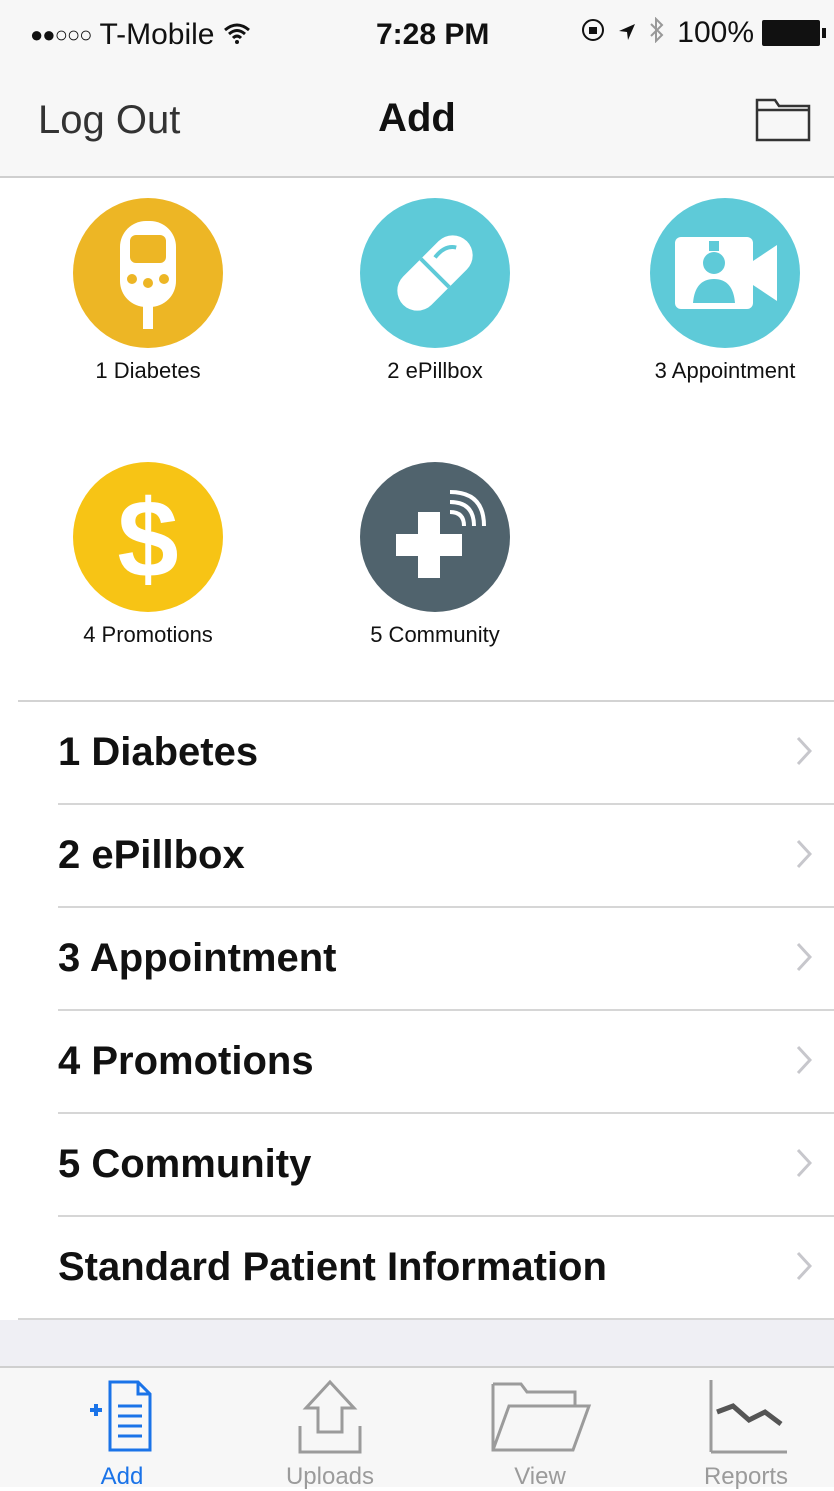  What do you see at coordinates (540, 1476) in the screenshot?
I see `tab-label: View` at bounding box center [540, 1476].